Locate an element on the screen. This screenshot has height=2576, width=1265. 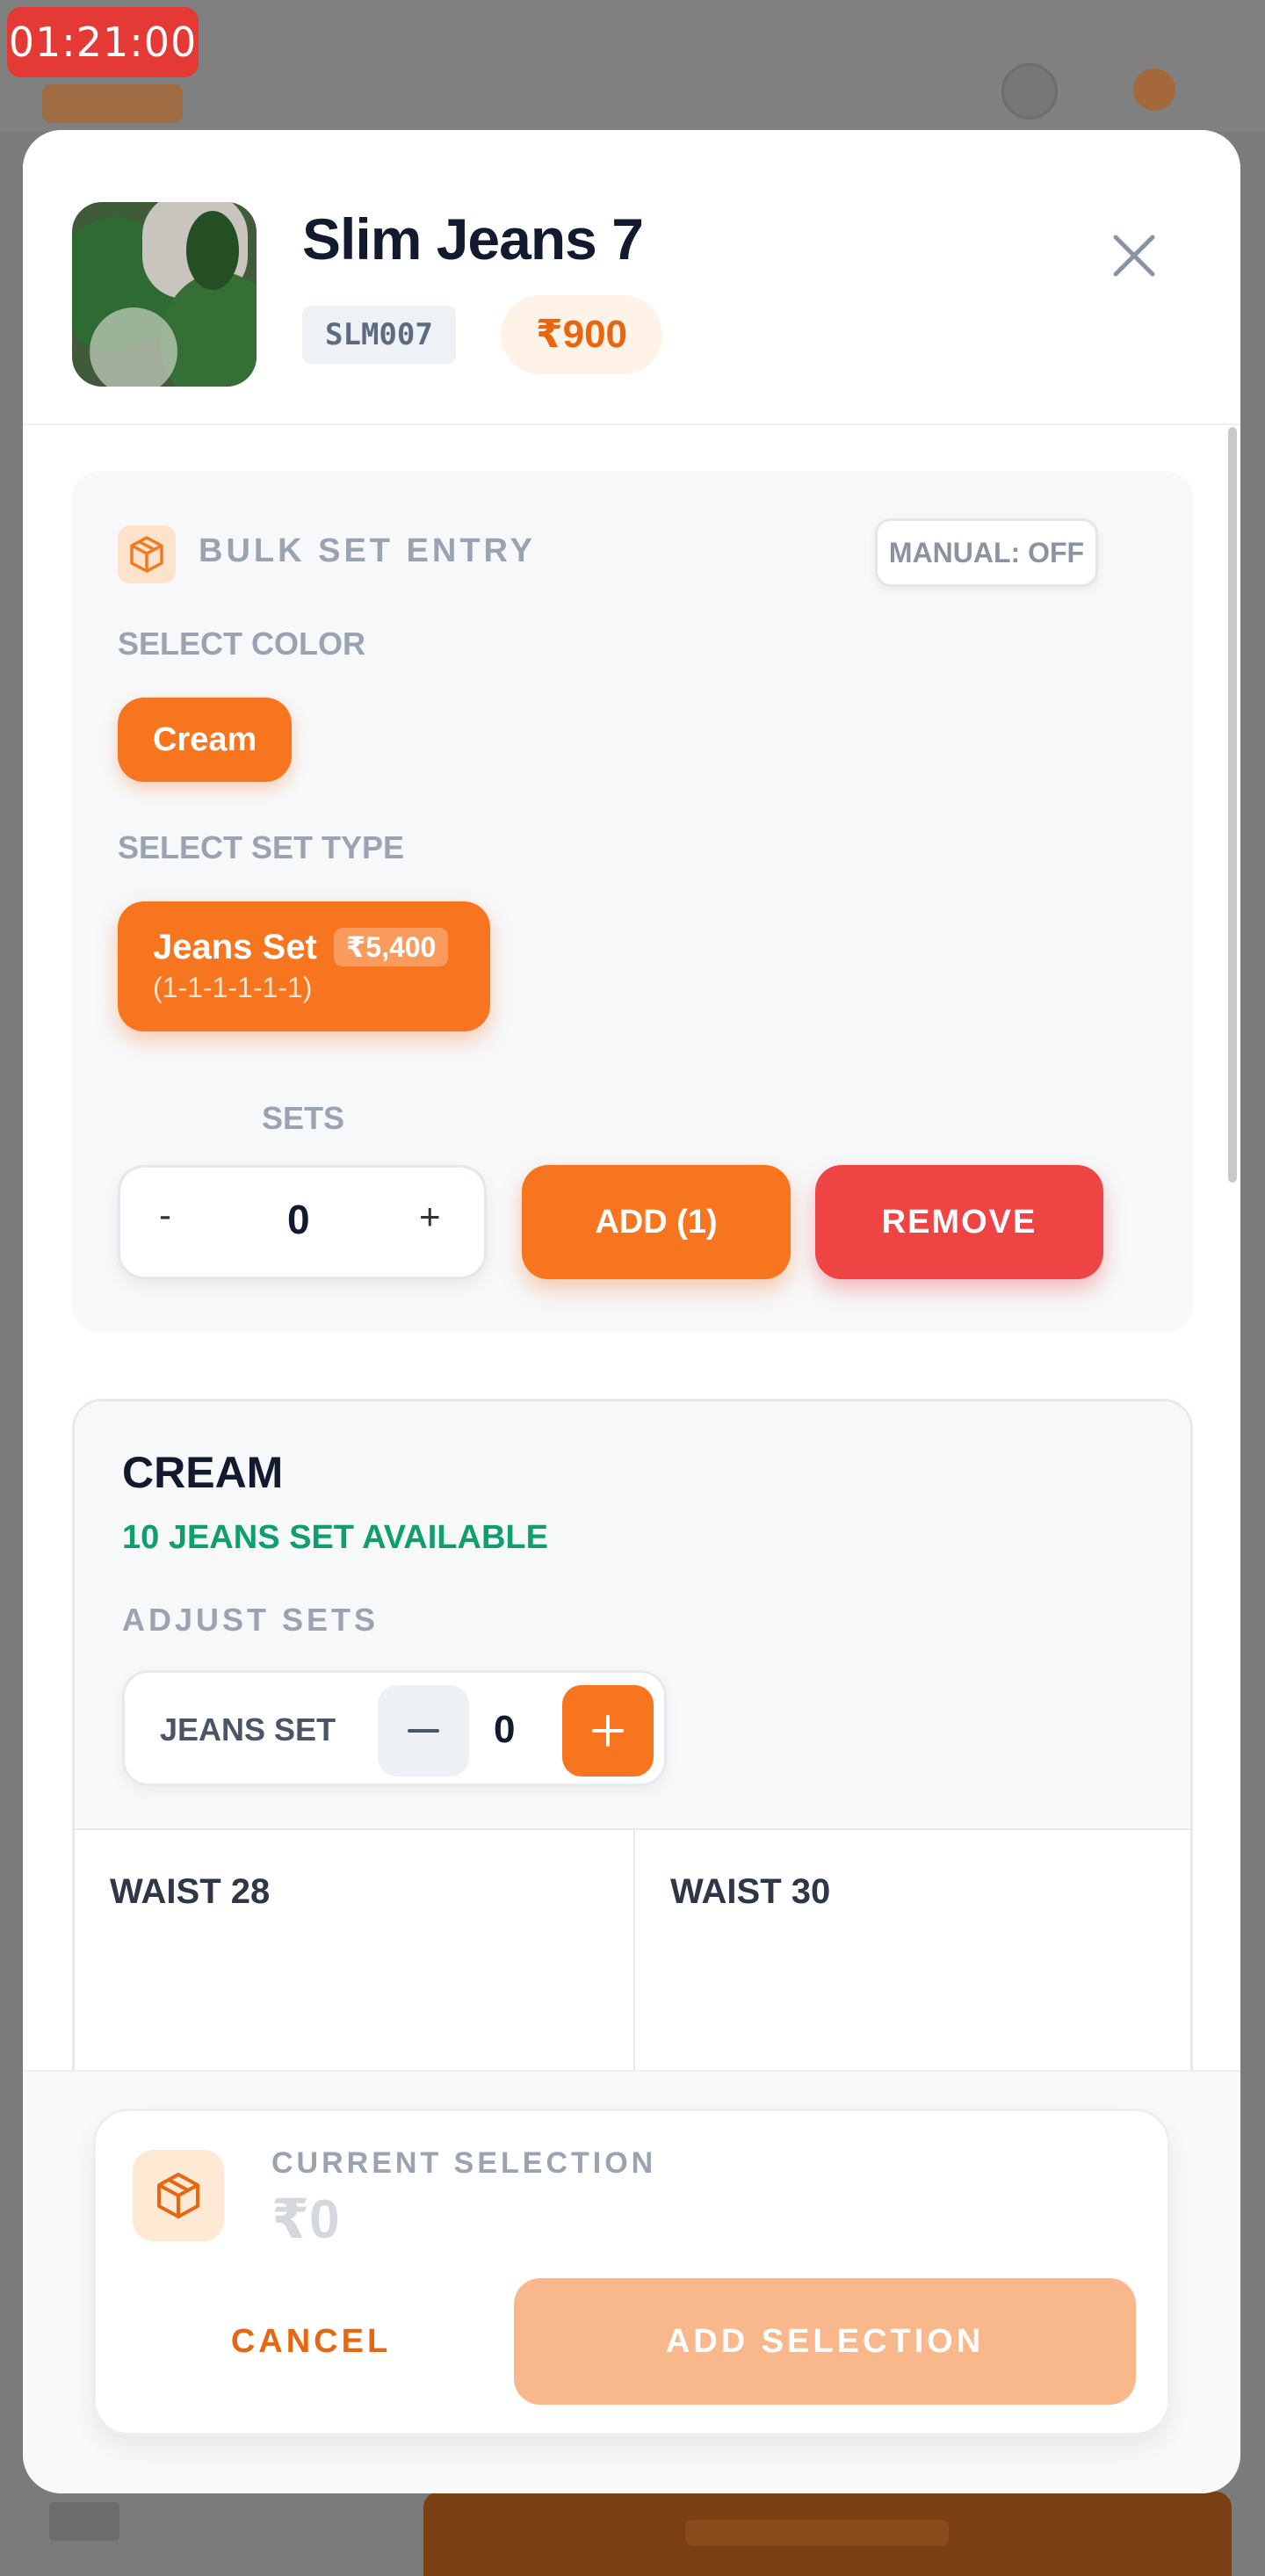
background-total is located at coordinates (84, 2521).